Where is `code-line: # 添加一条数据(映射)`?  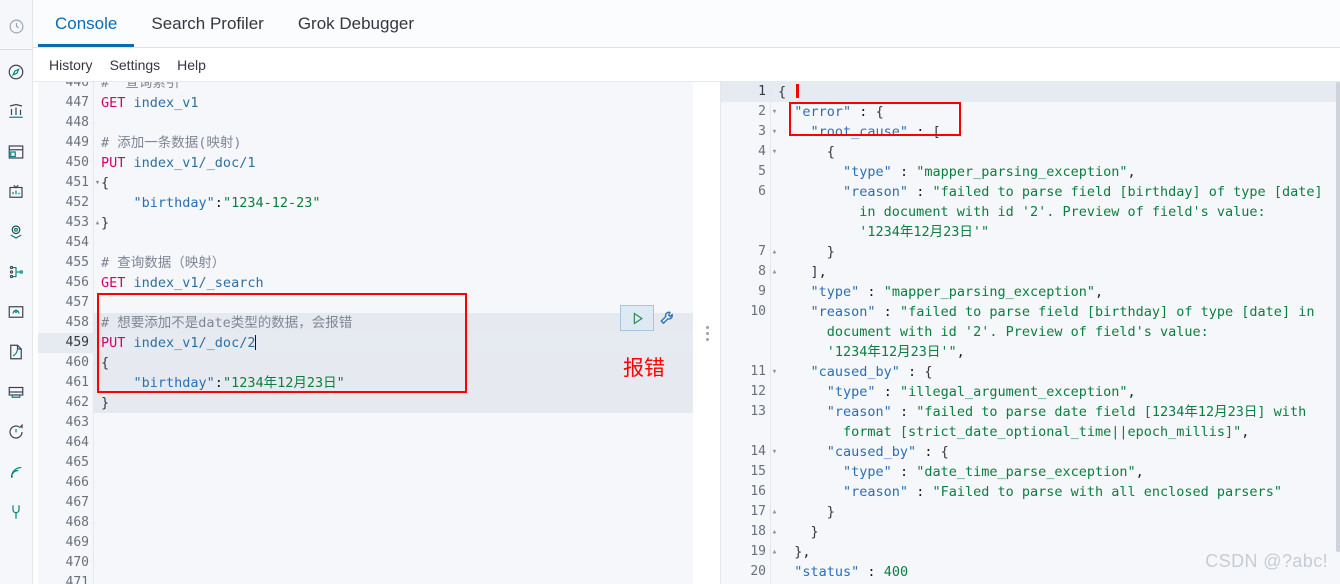 code-line: # 添加一条数据(映射) is located at coordinates (393, 143).